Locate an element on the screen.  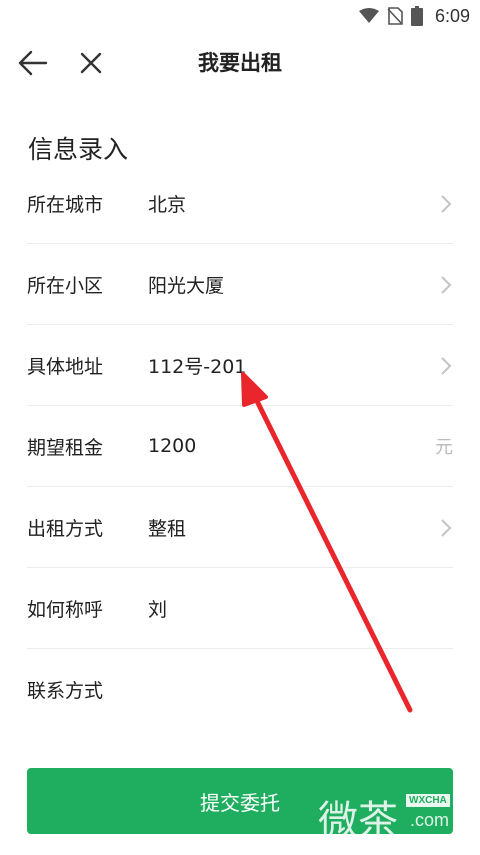
name-input: 刘 is located at coordinates (300, 608).